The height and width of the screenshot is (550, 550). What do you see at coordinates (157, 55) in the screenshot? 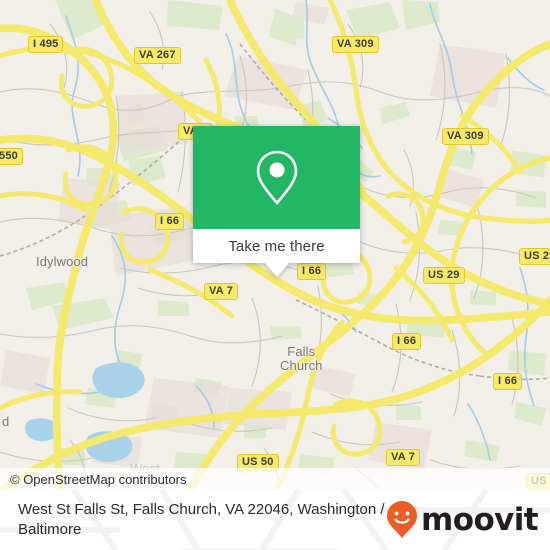
I see `road-shield-va267: VA 267` at bounding box center [157, 55].